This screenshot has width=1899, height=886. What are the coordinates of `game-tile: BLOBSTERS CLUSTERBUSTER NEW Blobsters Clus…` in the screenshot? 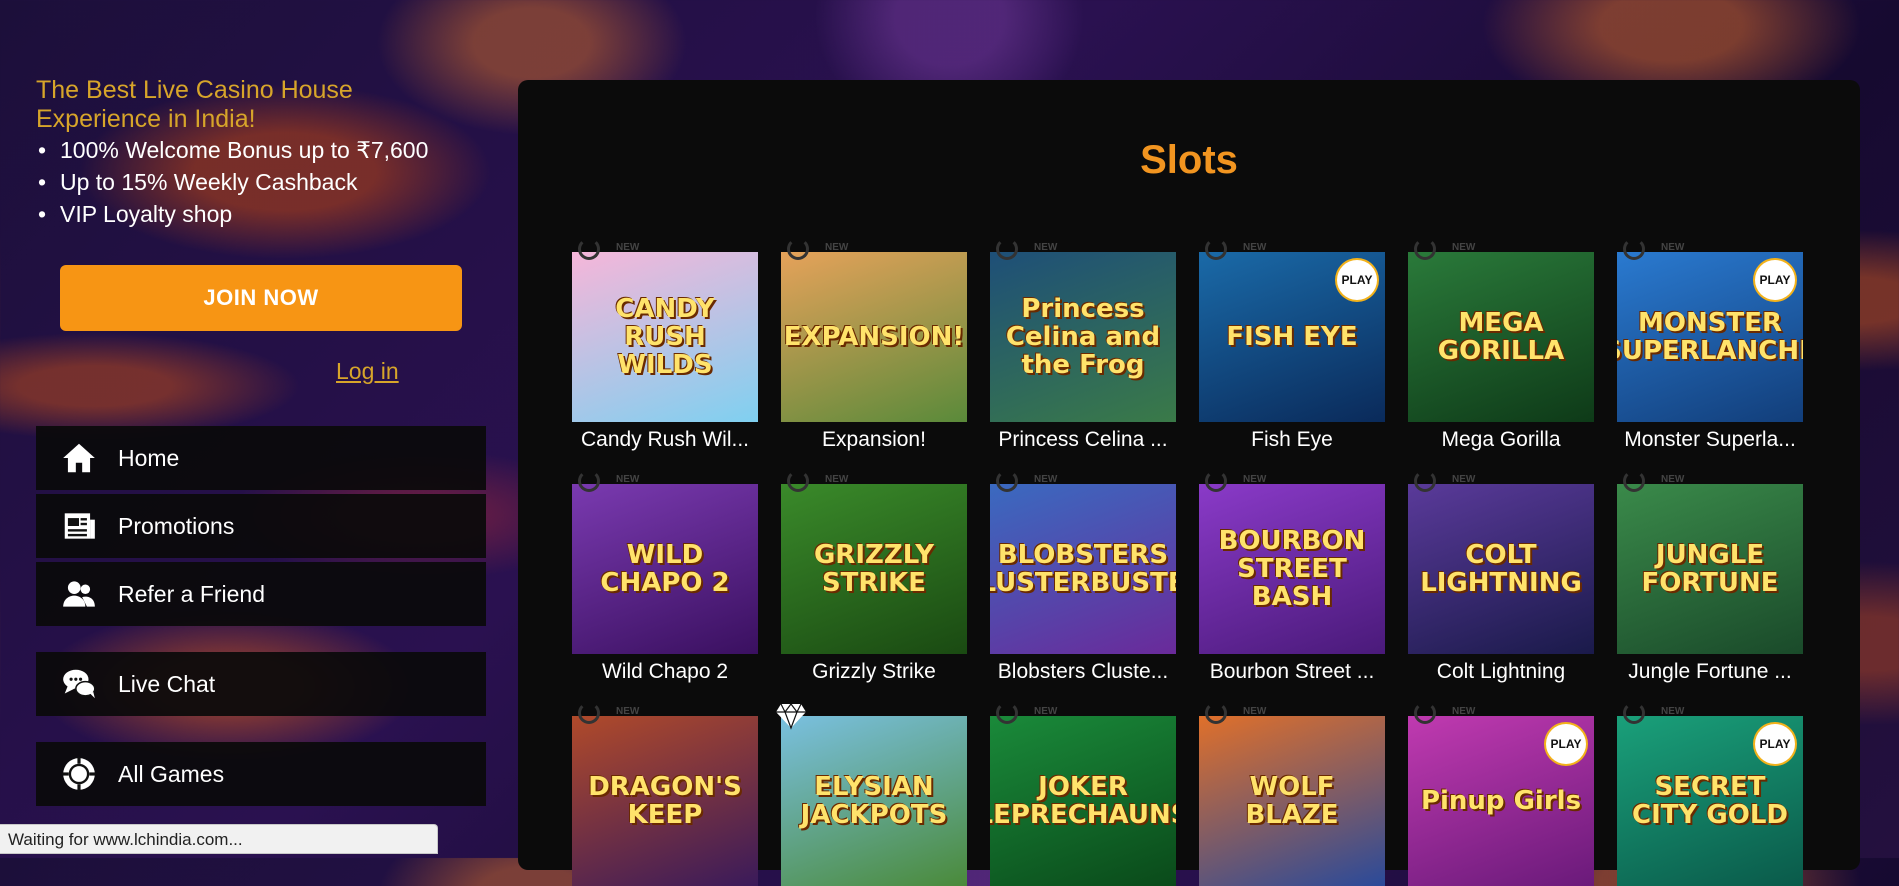 It's located at (1083, 577).